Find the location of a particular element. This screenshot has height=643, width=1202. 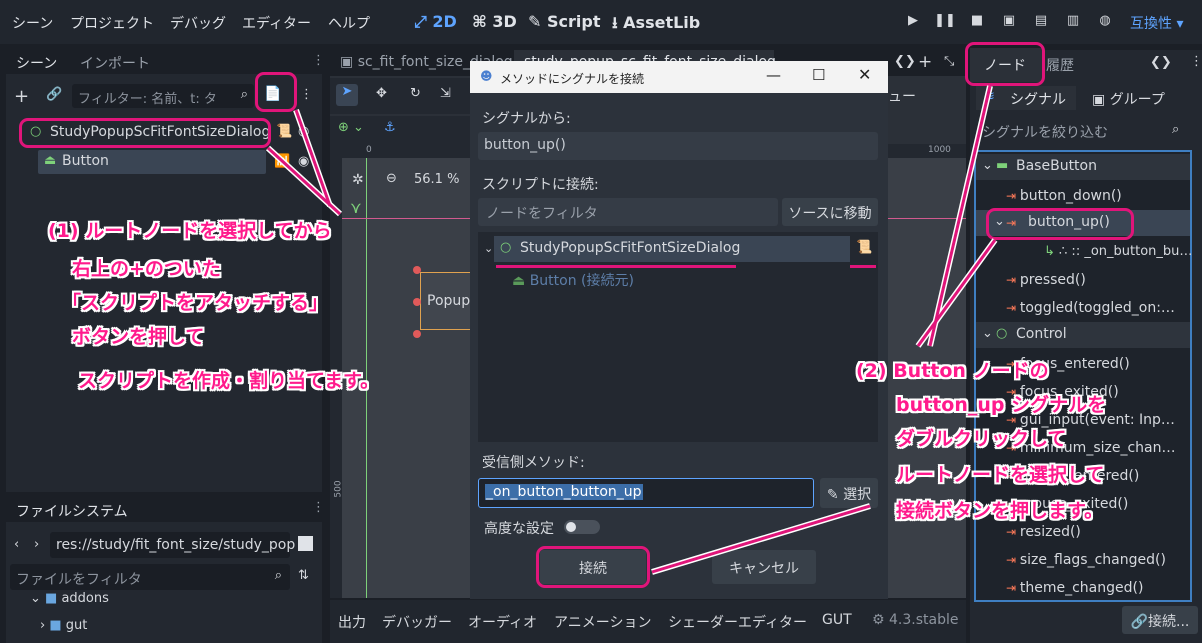

annotation-1-line-3: 「スクリプトをアタッチする」 is located at coordinates (195, 303).